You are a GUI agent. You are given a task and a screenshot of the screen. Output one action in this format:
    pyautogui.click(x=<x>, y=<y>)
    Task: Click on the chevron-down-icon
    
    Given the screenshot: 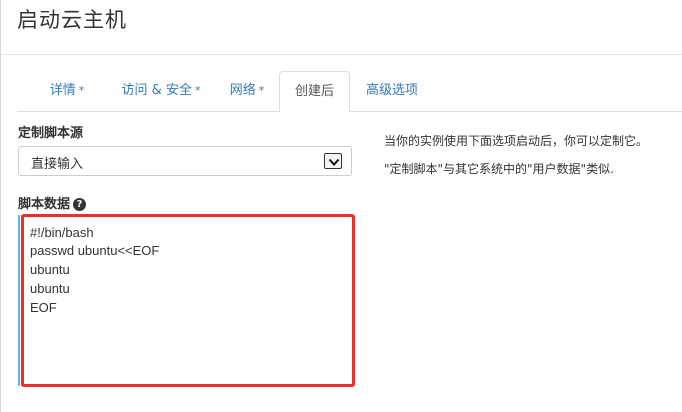 What is the action you would take?
    pyautogui.click(x=333, y=161)
    